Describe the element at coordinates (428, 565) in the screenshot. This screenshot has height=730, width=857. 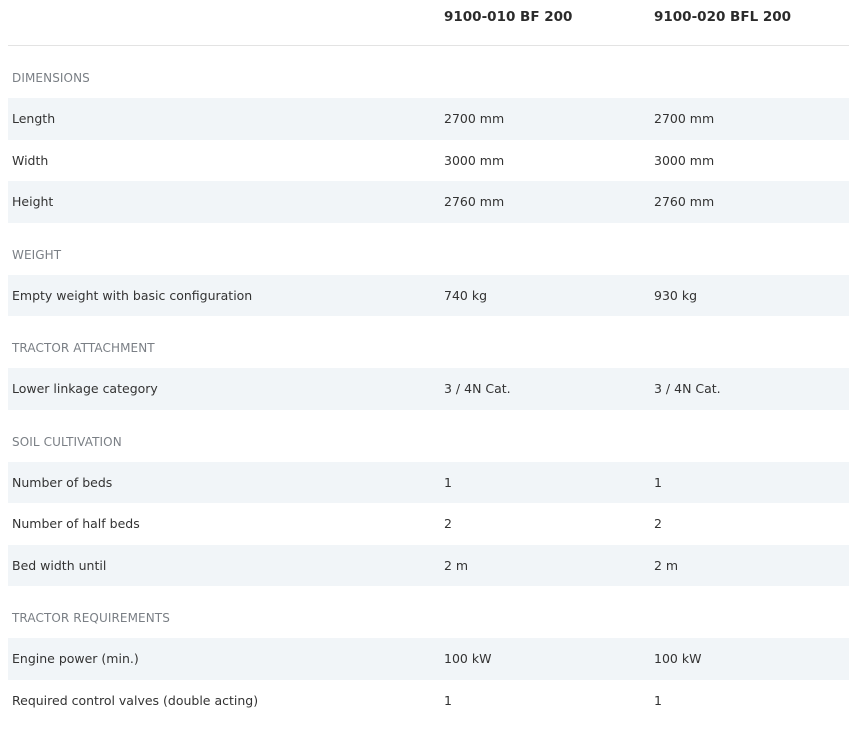
I see `table-row: Bed width until 2 m 2 m` at that location.